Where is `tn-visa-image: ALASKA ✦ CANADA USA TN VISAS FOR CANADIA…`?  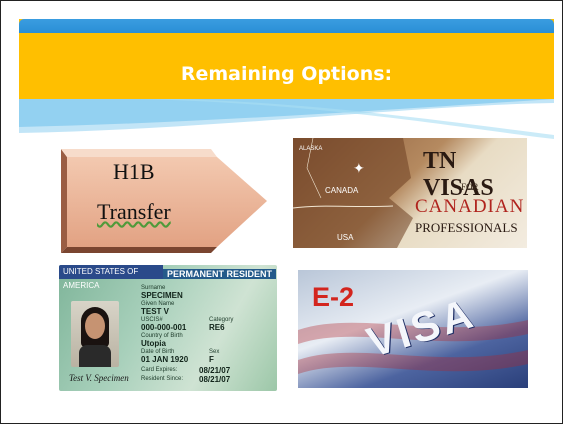
tn-visa-image: ALASKA ✦ CANADA USA TN VISAS FOR CANADIA… is located at coordinates (410, 193).